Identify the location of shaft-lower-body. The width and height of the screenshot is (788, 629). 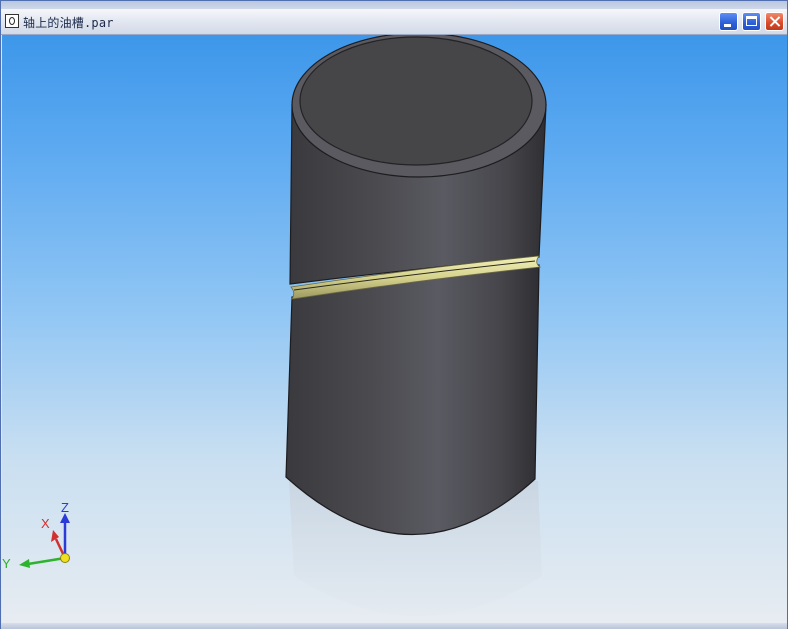
(412, 400).